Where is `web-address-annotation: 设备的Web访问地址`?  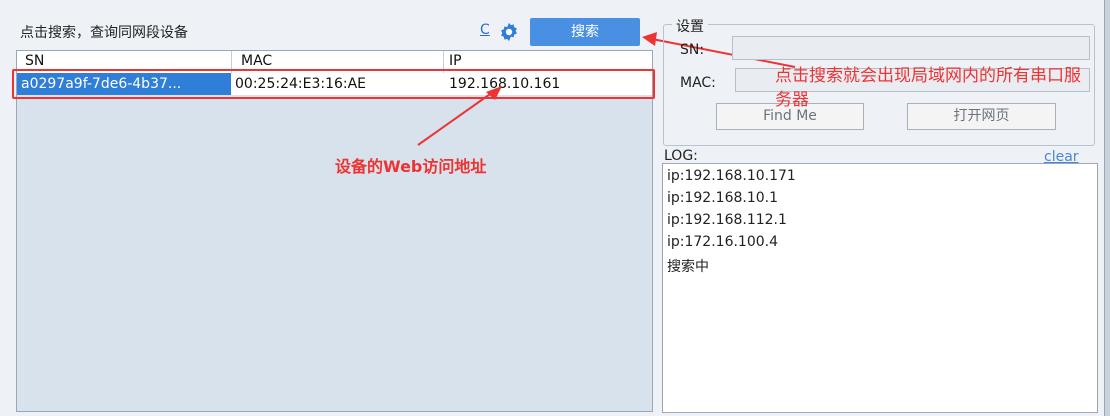
web-address-annotation: 设备的Web访问地址 is located at coordinates (411, 166).